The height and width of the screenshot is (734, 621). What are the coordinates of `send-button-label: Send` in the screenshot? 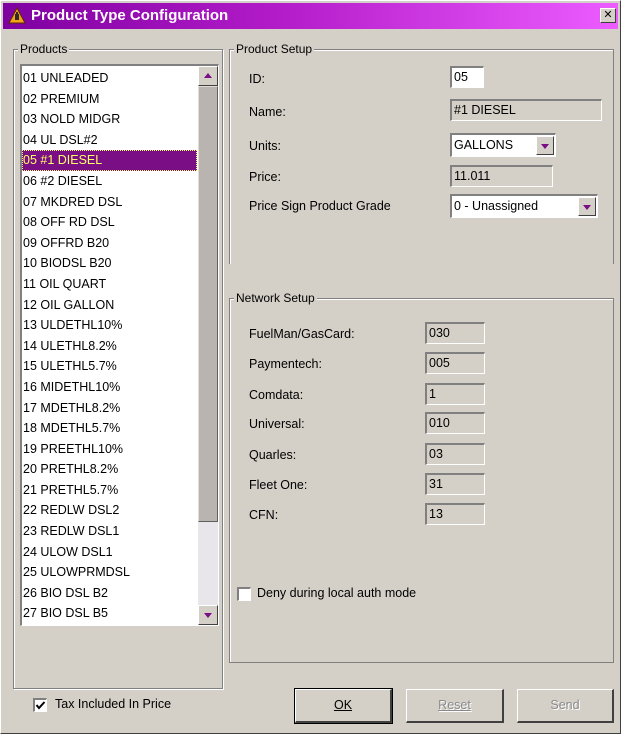 It's located at (565, 705).